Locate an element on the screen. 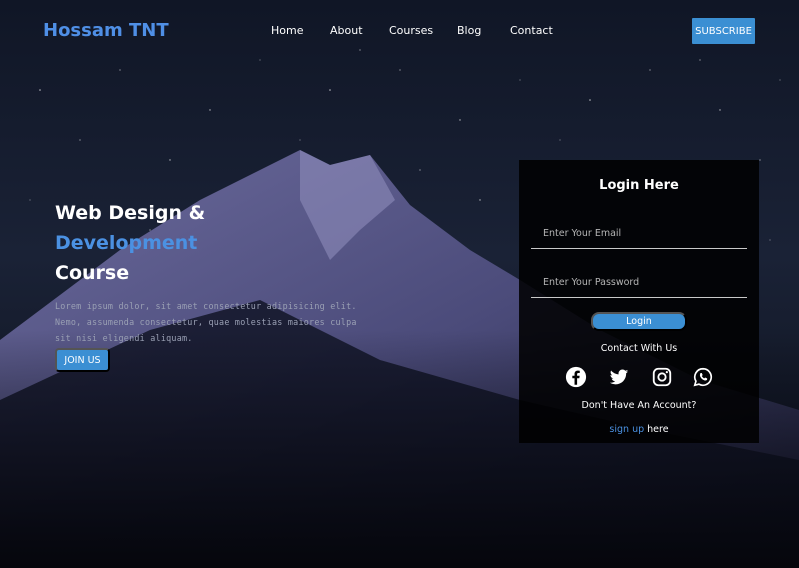  hero-title: Web Design & Development Course is located at coordinates (130, 243).